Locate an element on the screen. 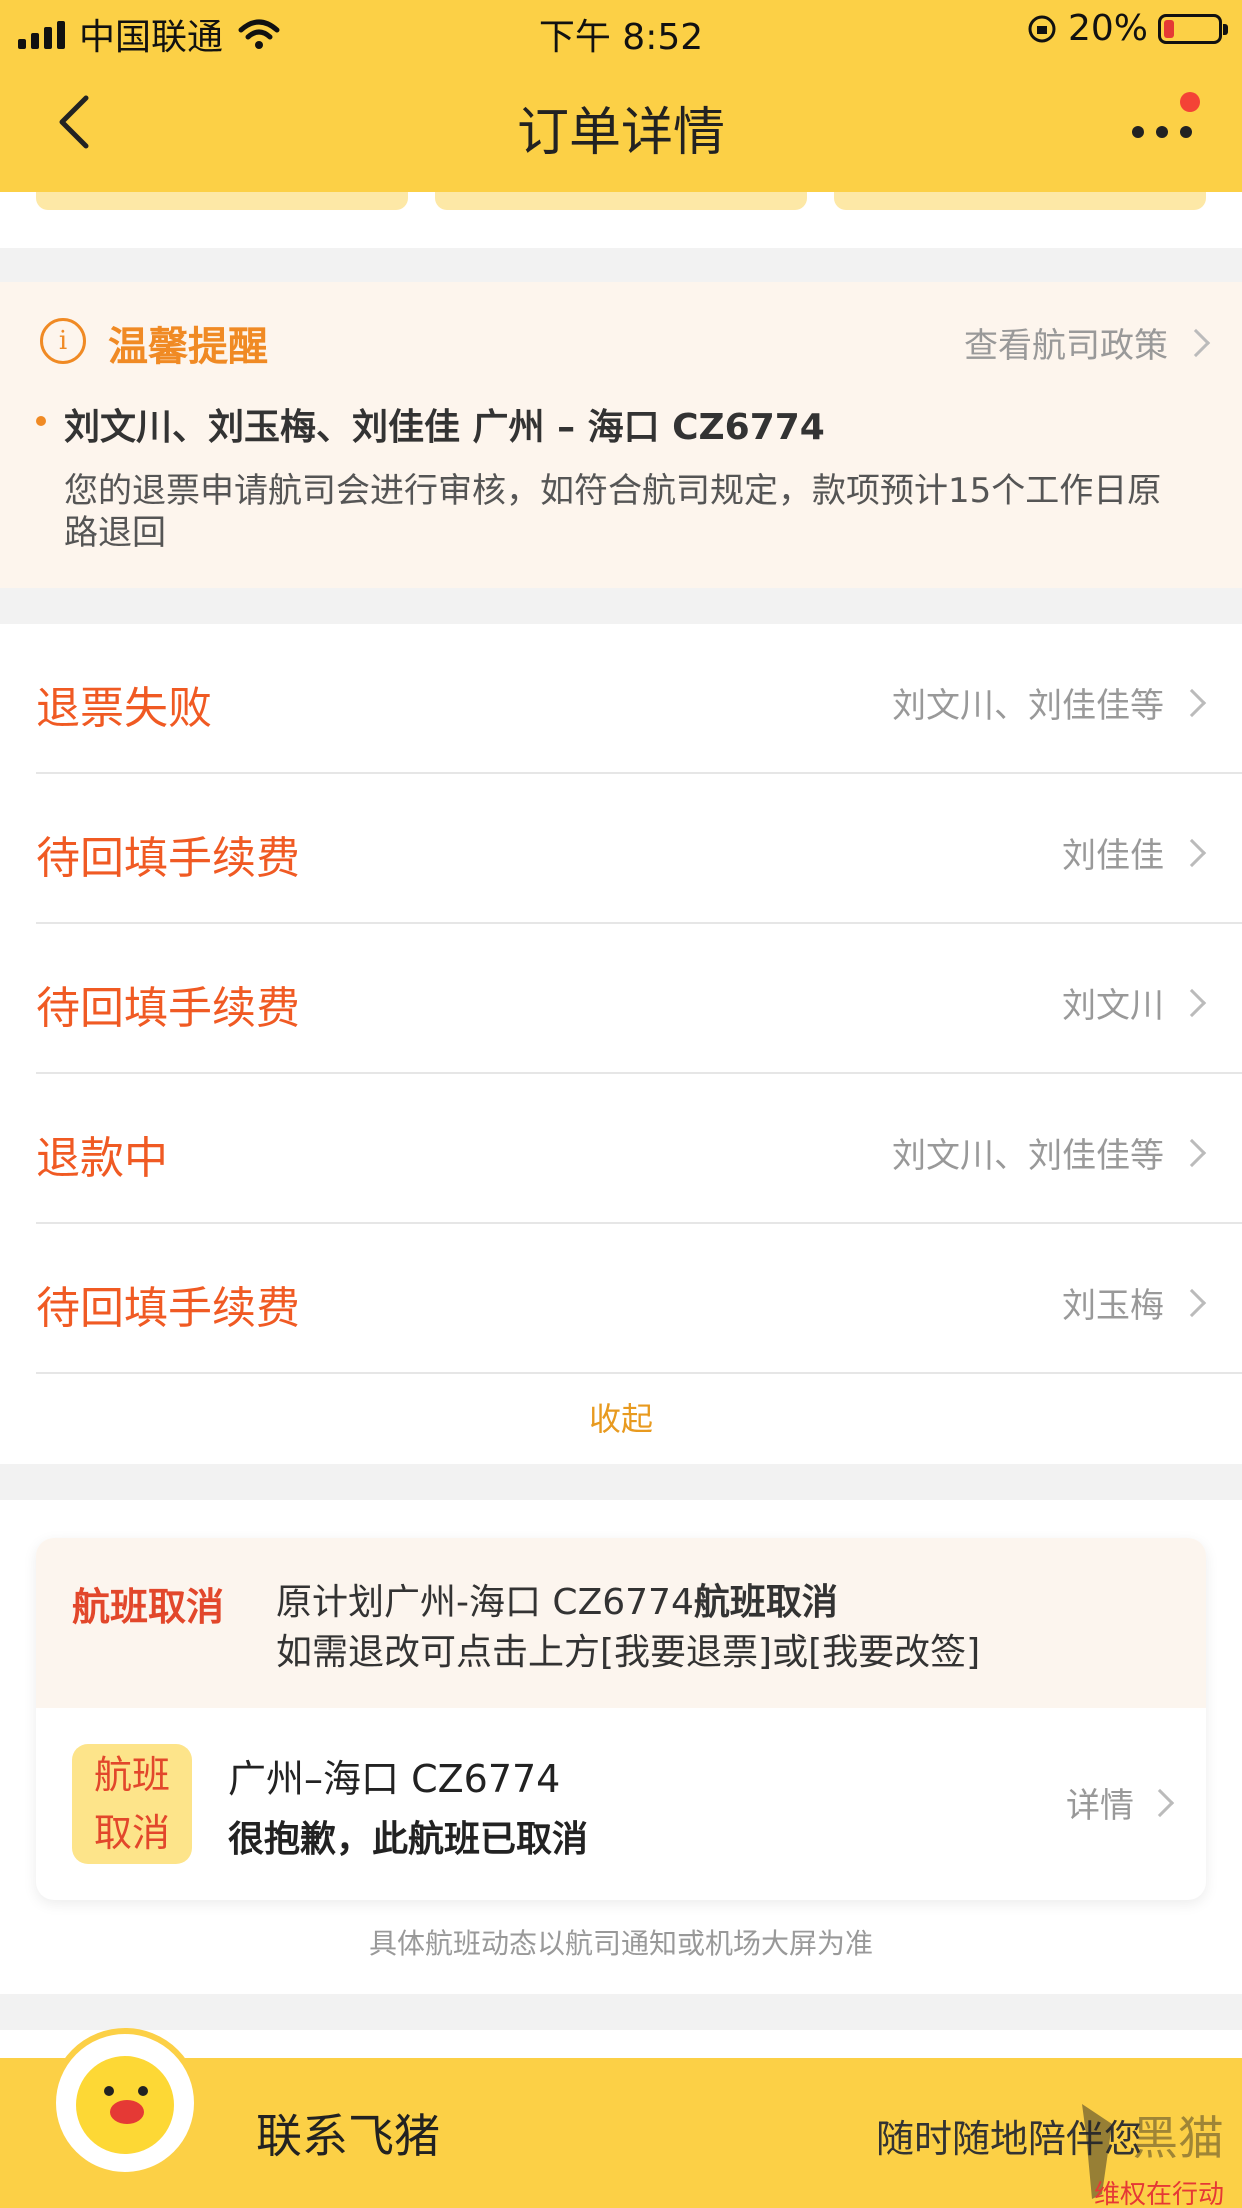 This screenshot has height=2208, width=1242. passenger-names: 刘玉梅 is located at coordinates (1113, 1306).